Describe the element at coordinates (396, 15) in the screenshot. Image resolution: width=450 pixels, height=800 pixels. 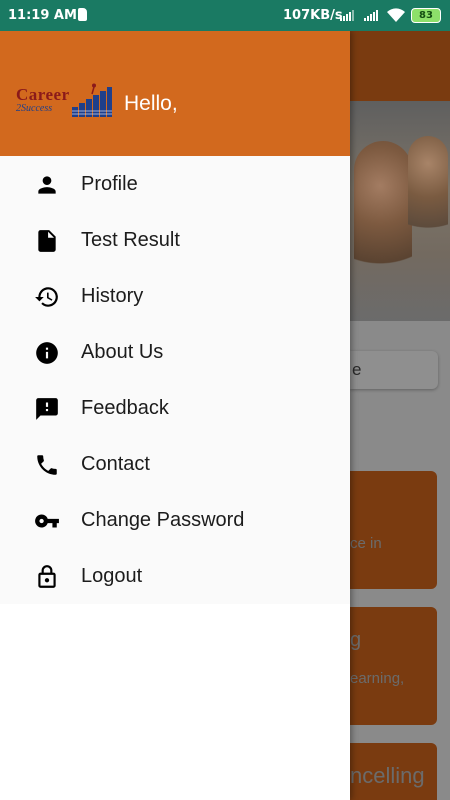
I see `wifi-icon` at that location.